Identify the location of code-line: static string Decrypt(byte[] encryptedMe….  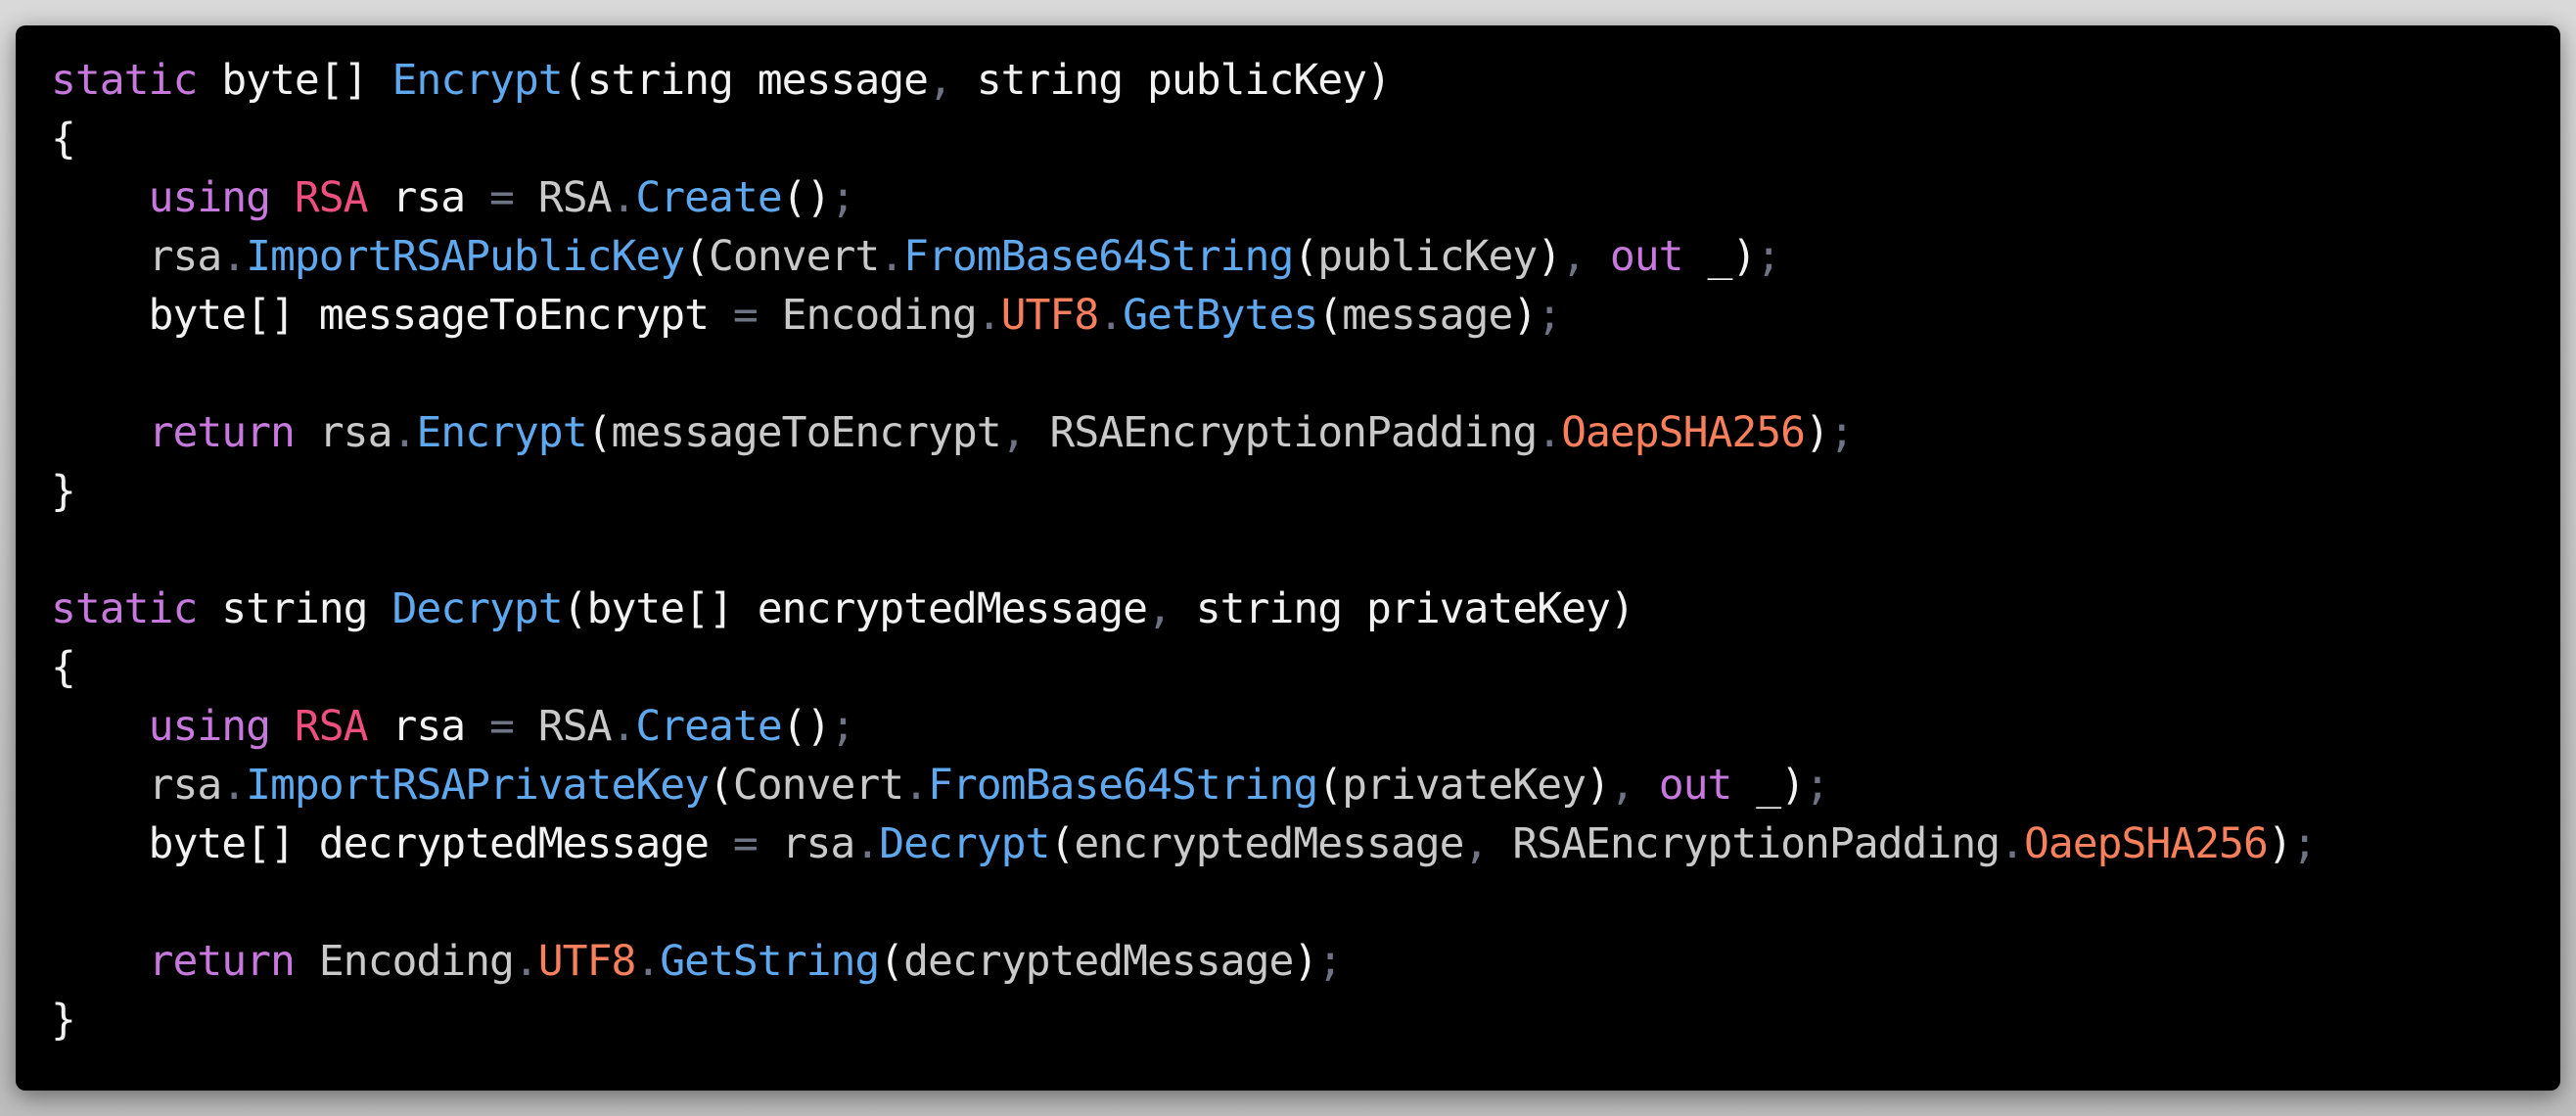
(1184, 609).